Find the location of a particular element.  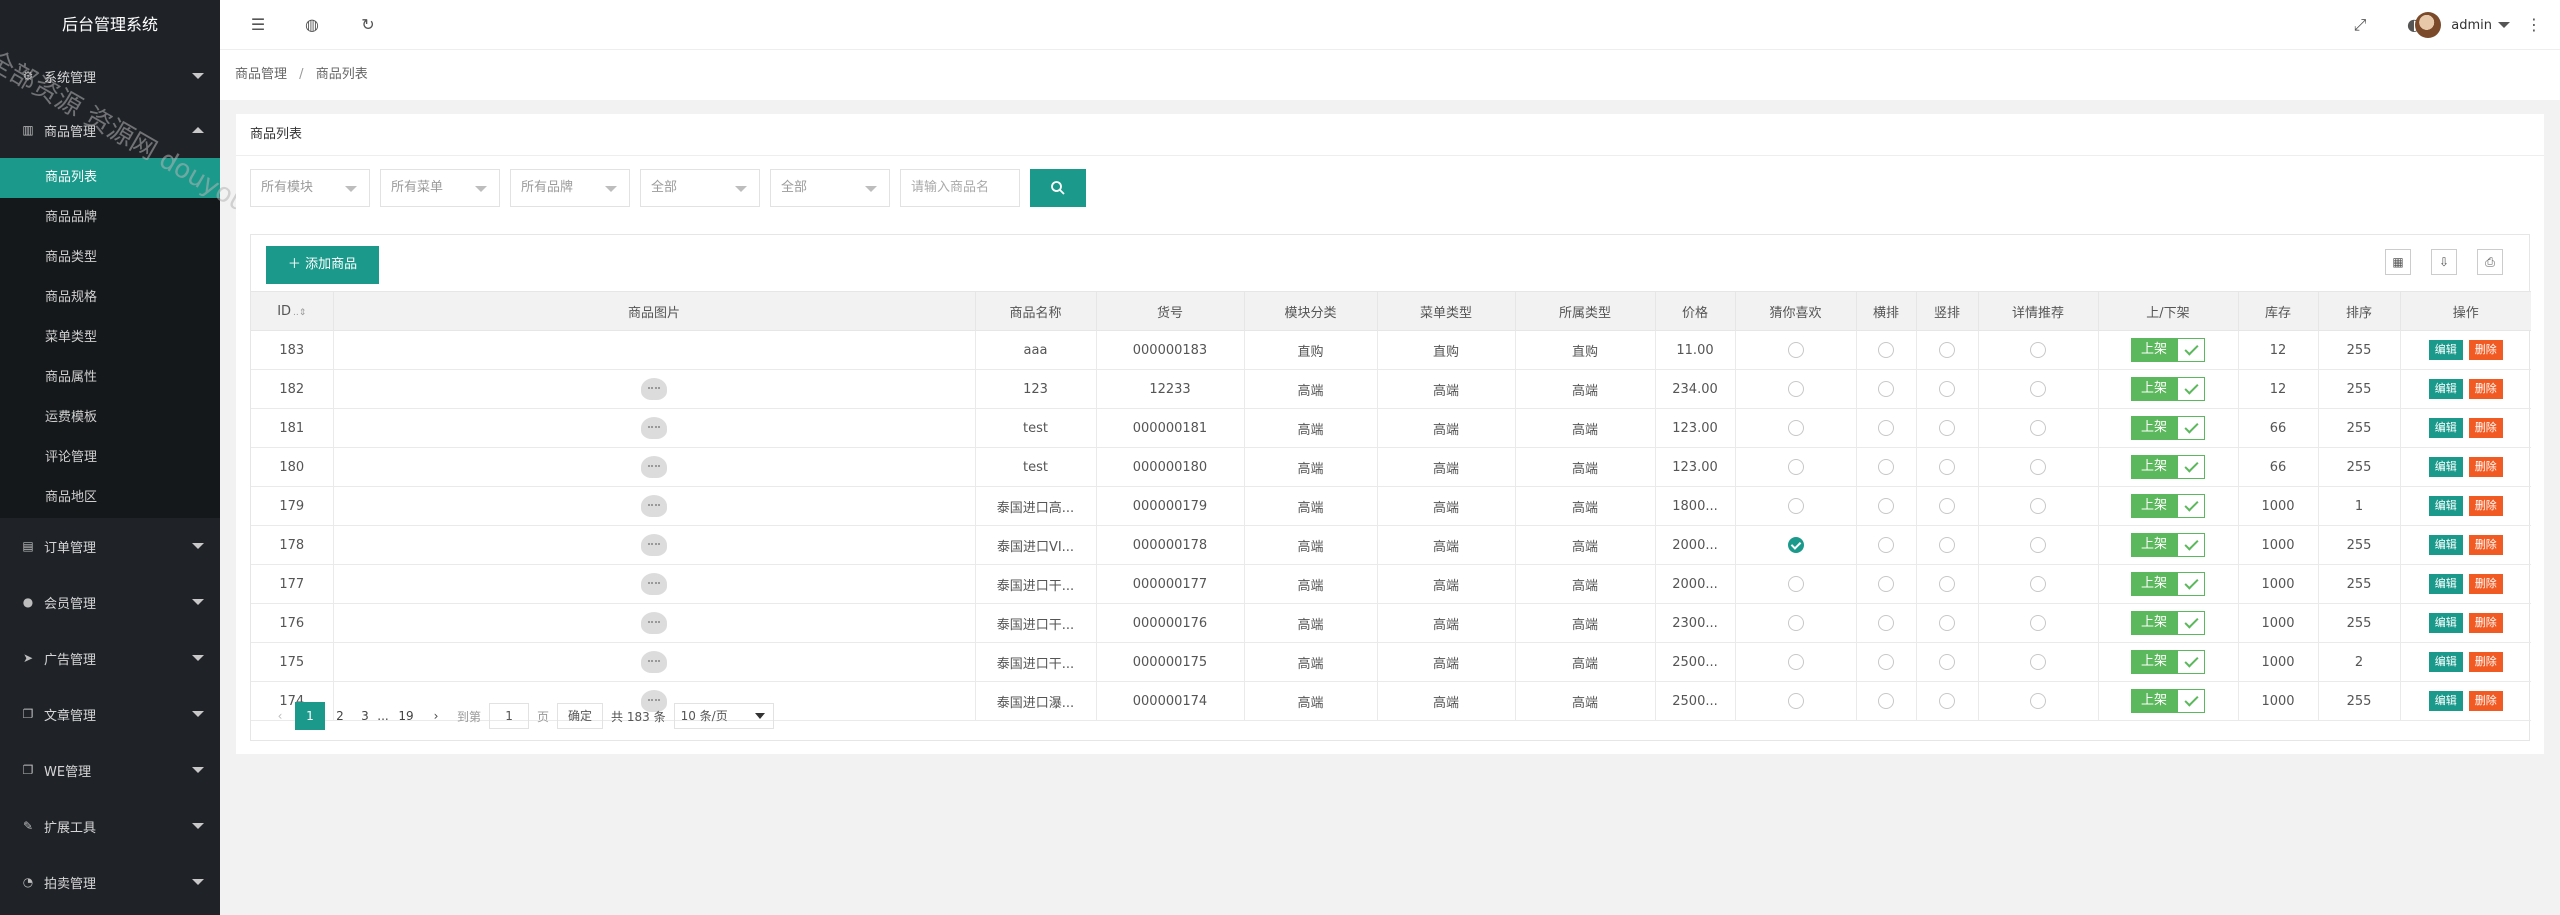

module-select: 所有模块 is located at coordinates (310, 188).